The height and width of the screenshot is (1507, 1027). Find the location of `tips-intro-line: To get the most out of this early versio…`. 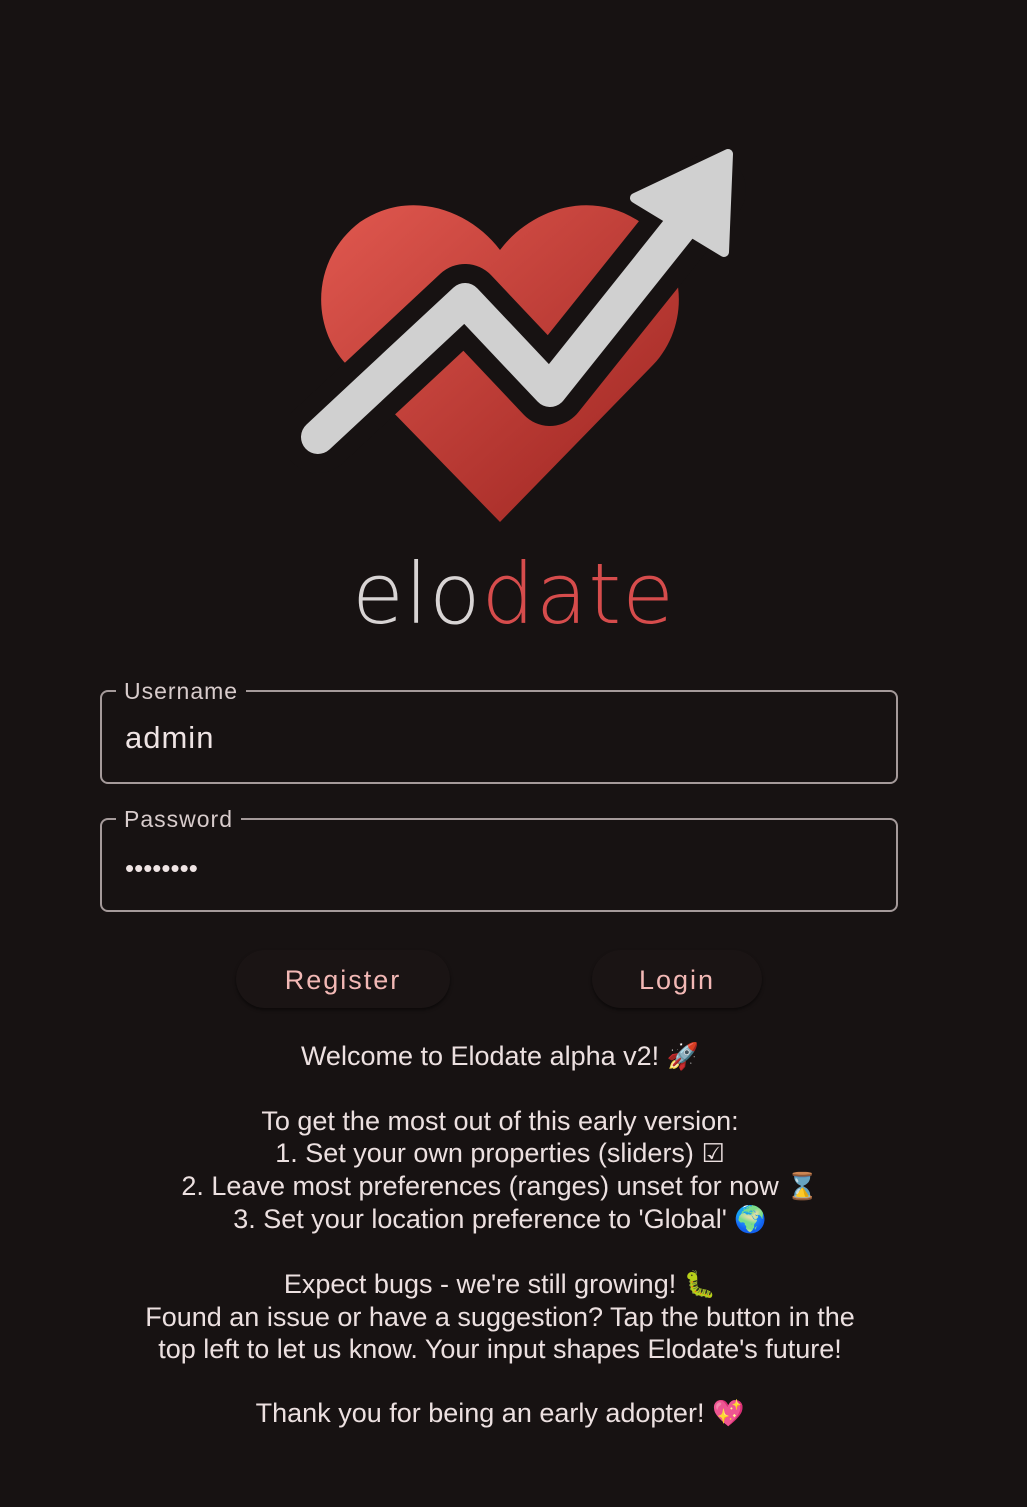

tips-intro-line: To get the most out of this early versio… is located at coordinates (500, 1121).